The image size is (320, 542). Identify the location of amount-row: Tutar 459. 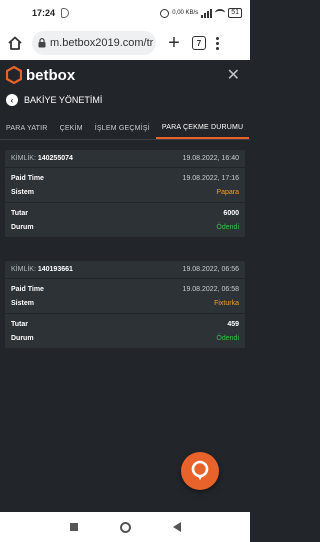
(125, 324).